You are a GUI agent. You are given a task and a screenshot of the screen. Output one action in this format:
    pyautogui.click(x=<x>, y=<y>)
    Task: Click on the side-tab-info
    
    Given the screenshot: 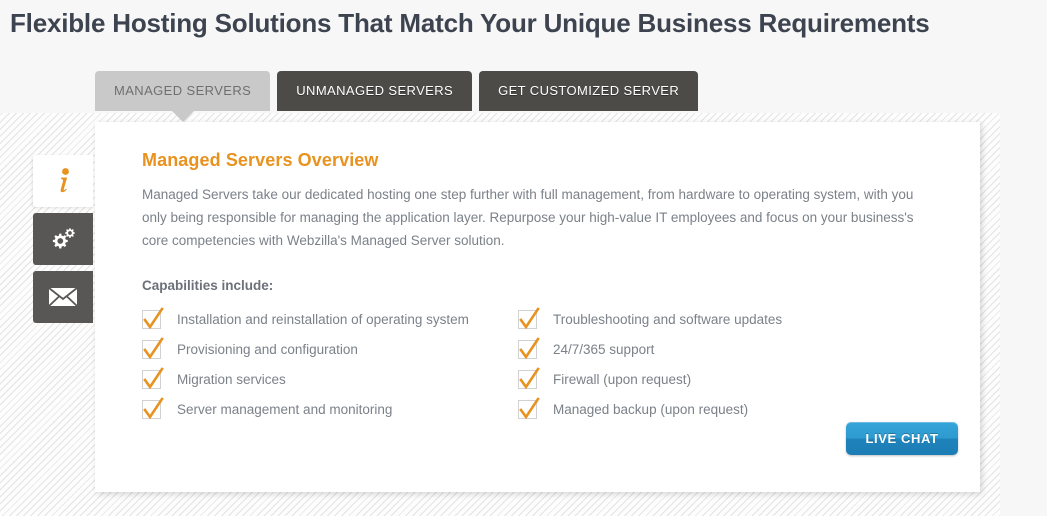 What is the action you would take?
    pyautogui.click(x=63, y=181)
    